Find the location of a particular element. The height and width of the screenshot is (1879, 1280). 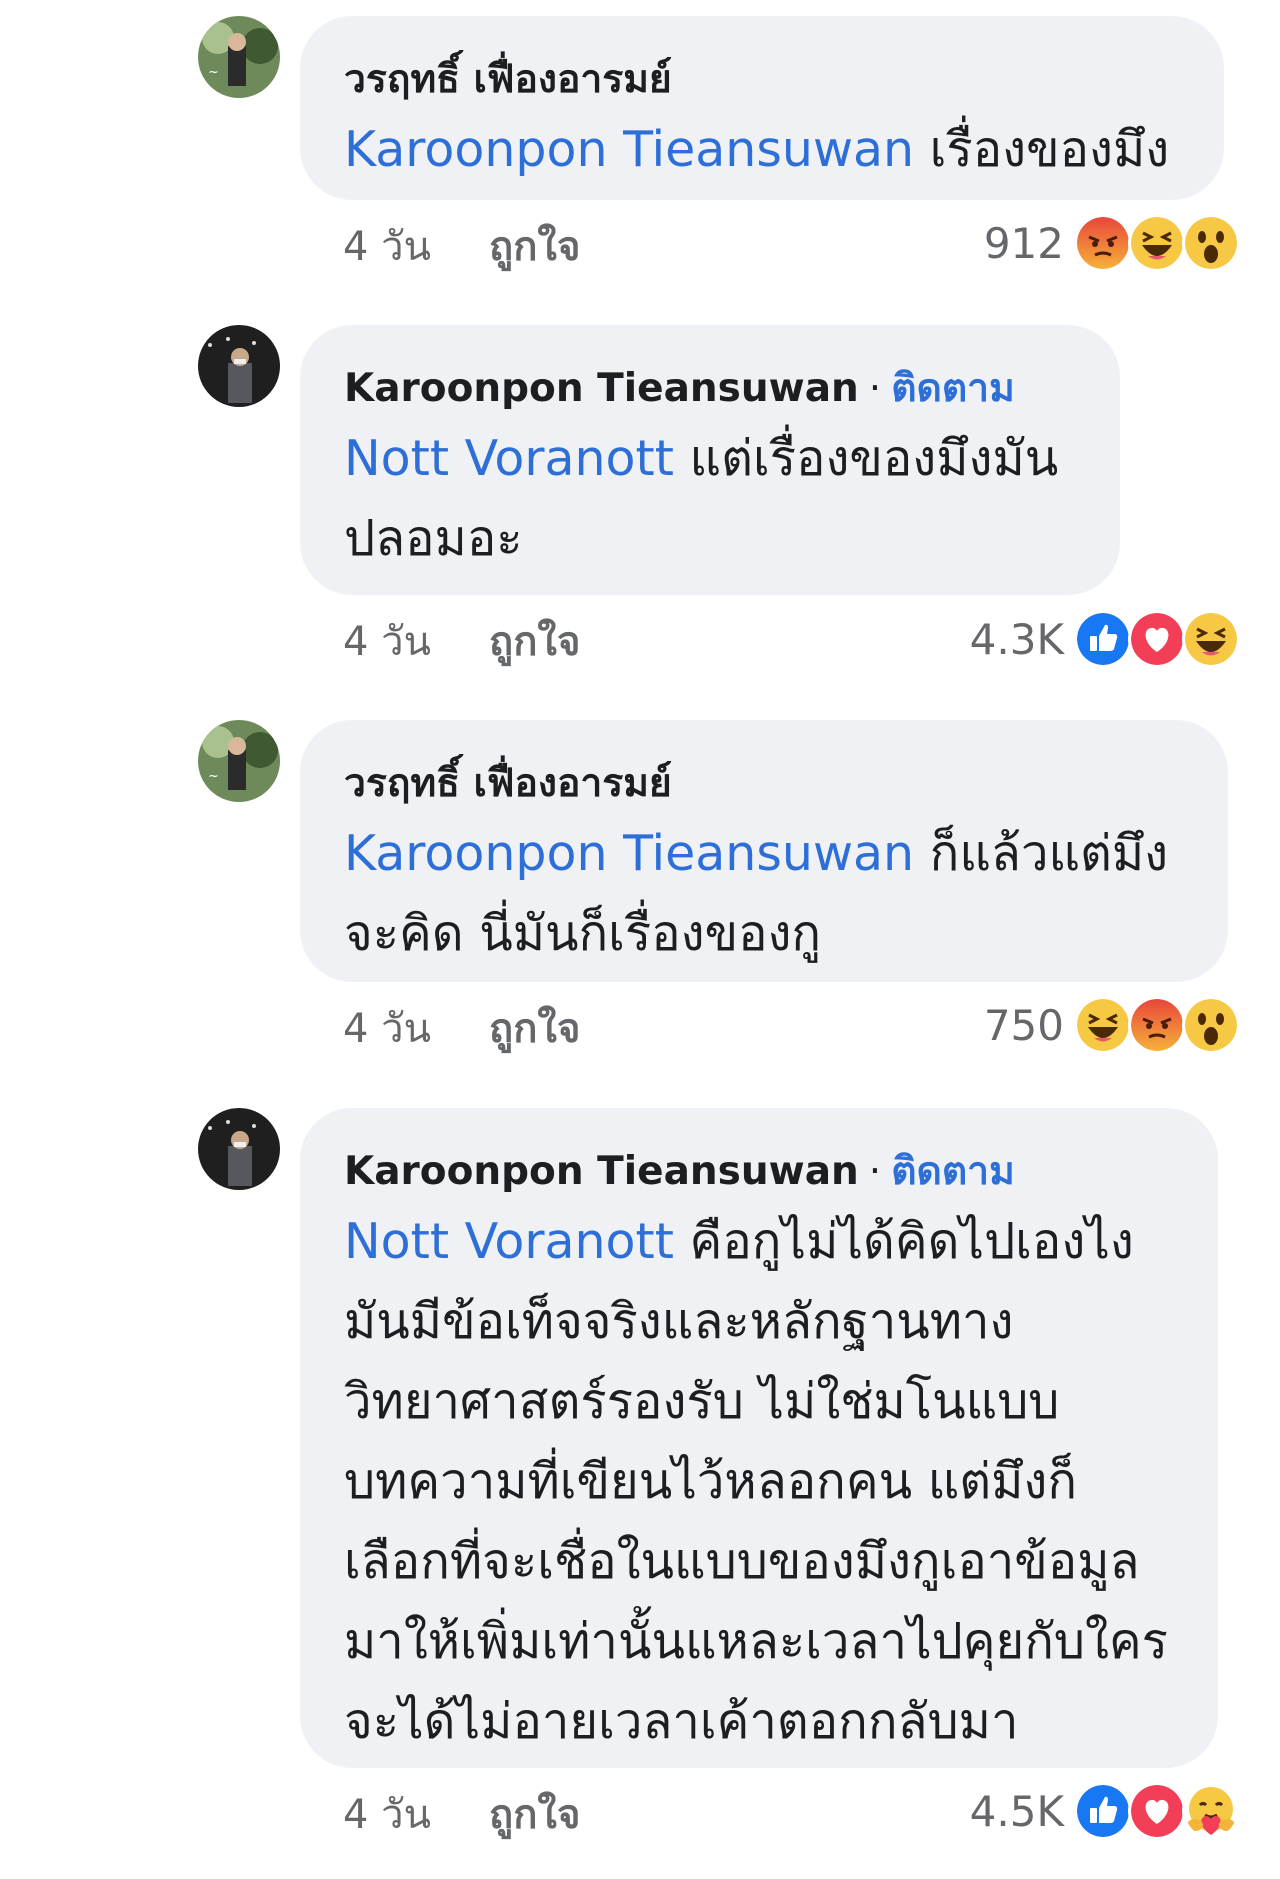

care-icon is located at coordinates (1211, 1811).